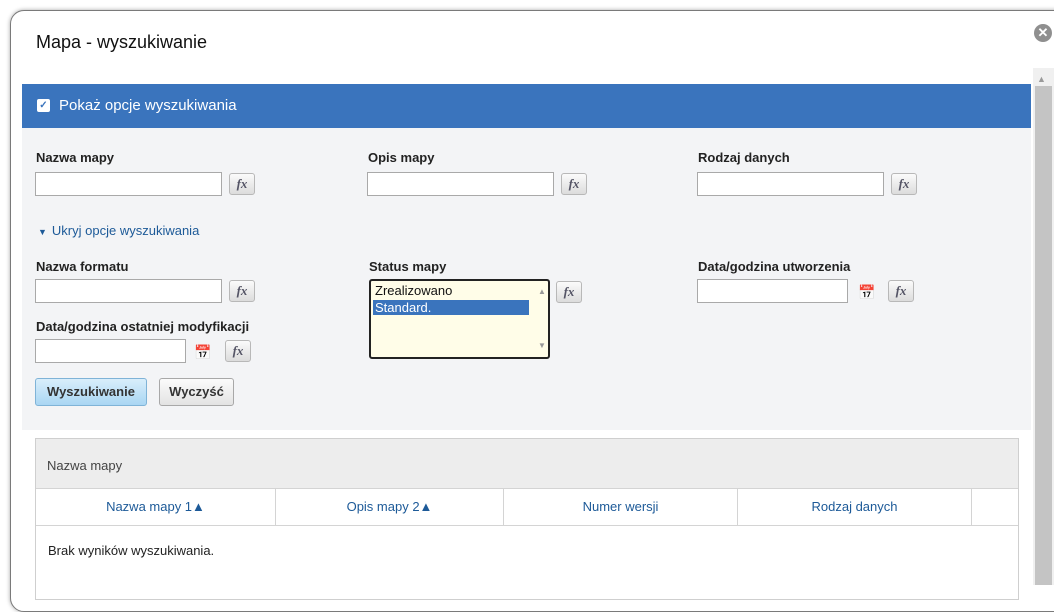 This screenshot has height=612, width=1054. What do you see at coordinates (774, 266) in the screenshot?
I see `created-label: Data/godzina utworzenia` at bounding box center [774, 266].